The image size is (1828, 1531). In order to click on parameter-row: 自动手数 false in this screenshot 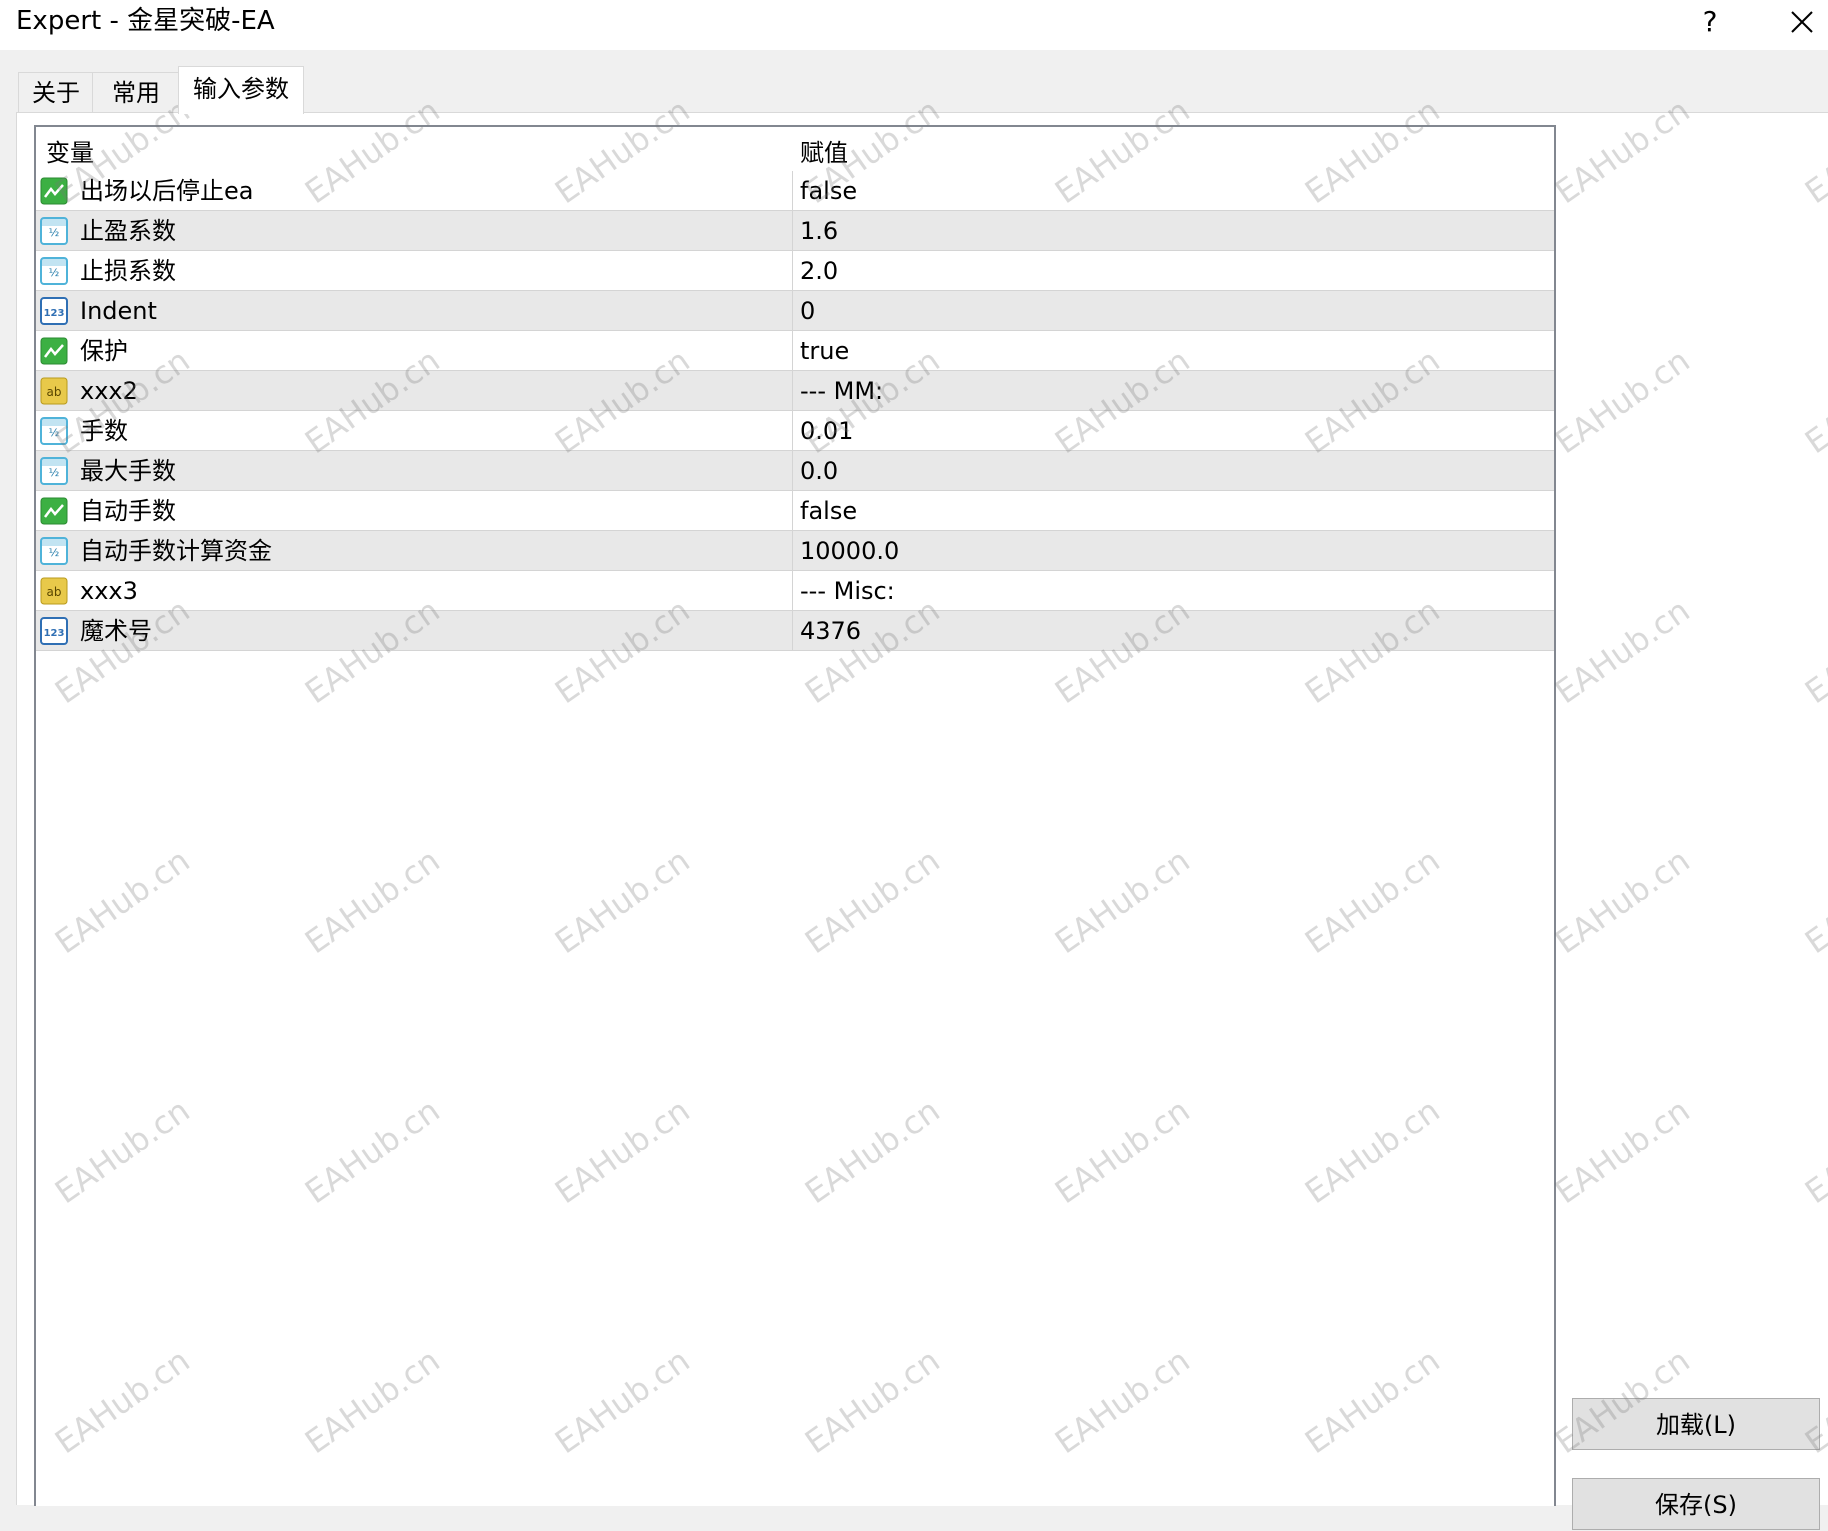, I will do `click(795, 511)`.